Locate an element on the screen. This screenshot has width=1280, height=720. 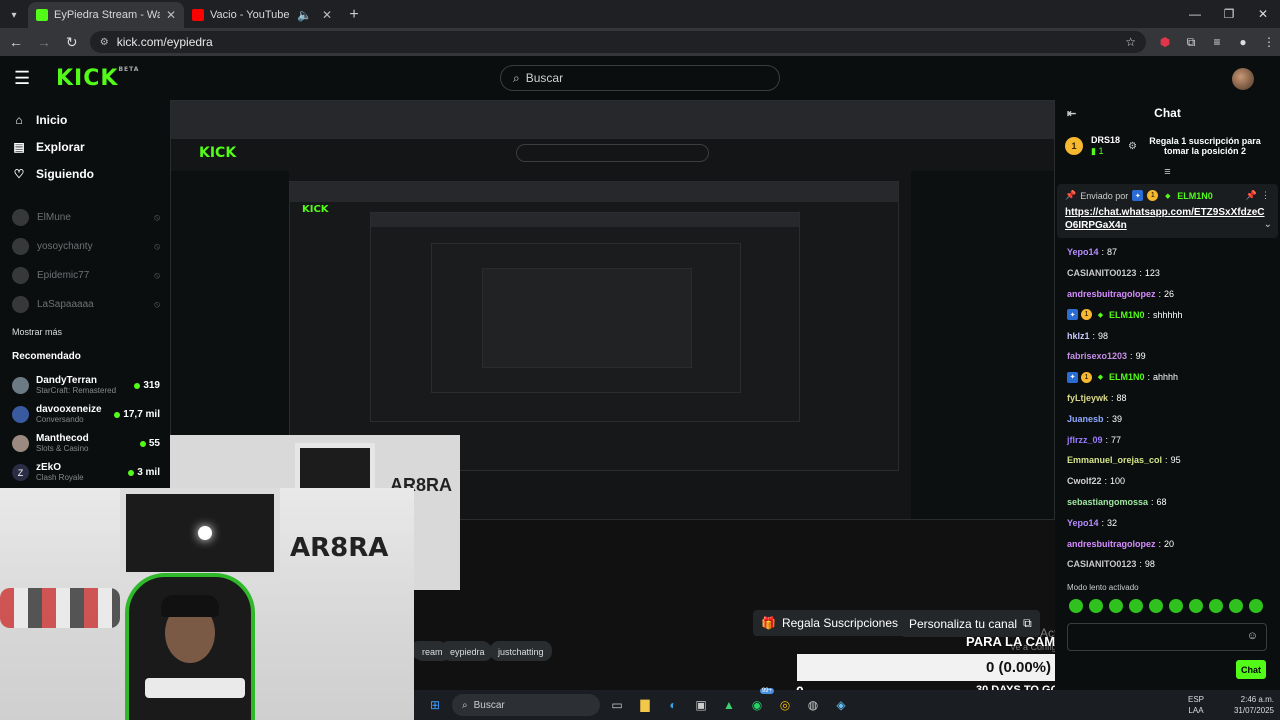
chat-username: sebastiangomossa is located at coordinates (1107, 502).